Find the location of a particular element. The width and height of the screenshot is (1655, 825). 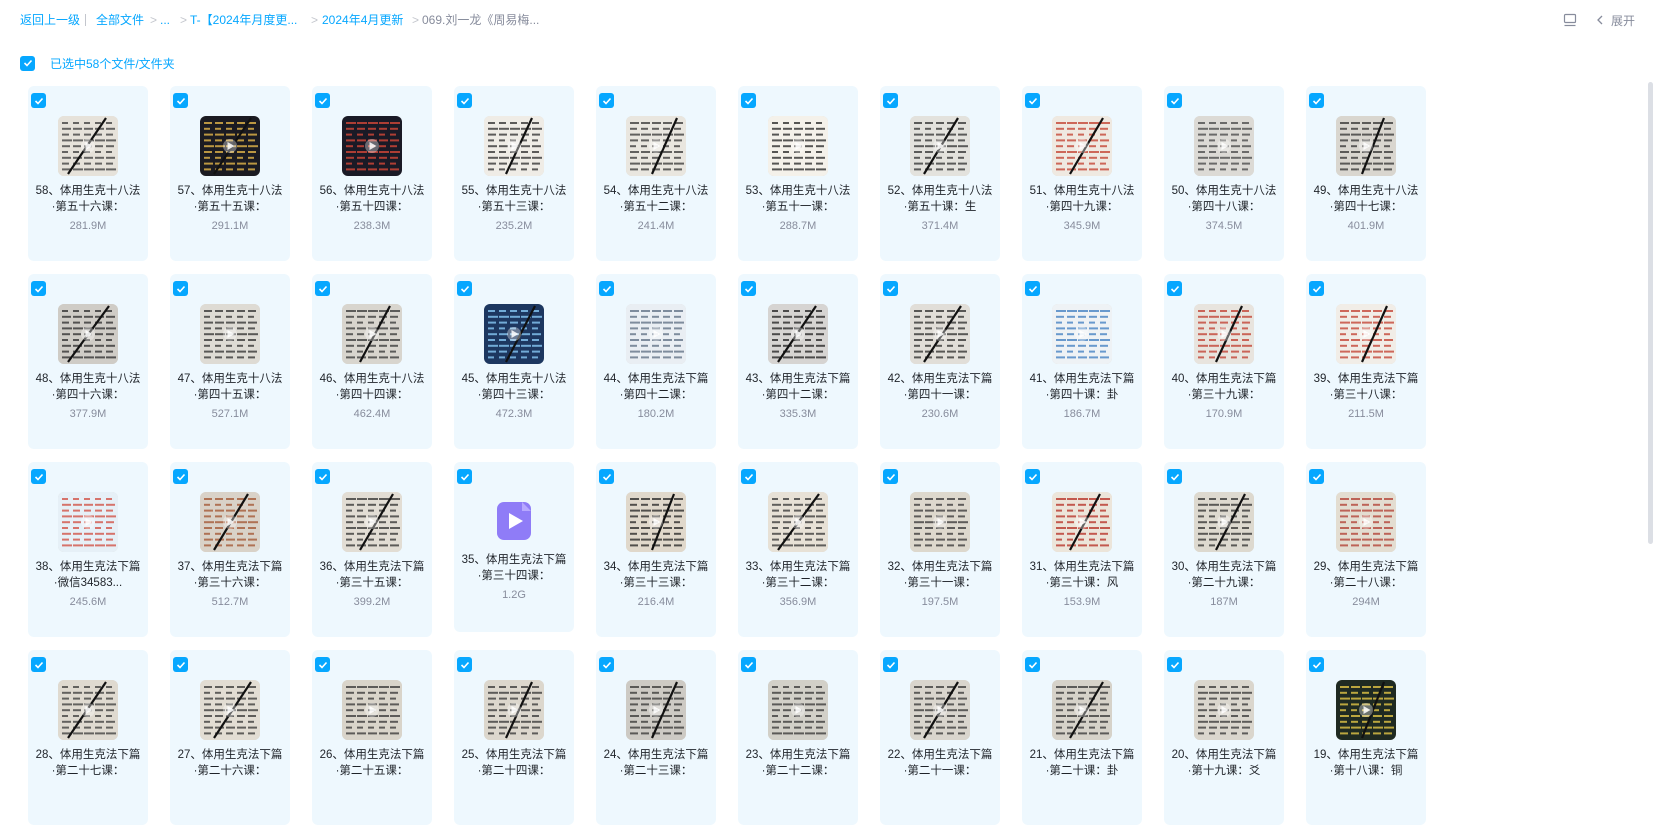

file-card: 30、体用生克法下篇·第二十九课： 187M is located at coordinates (1224, 549).